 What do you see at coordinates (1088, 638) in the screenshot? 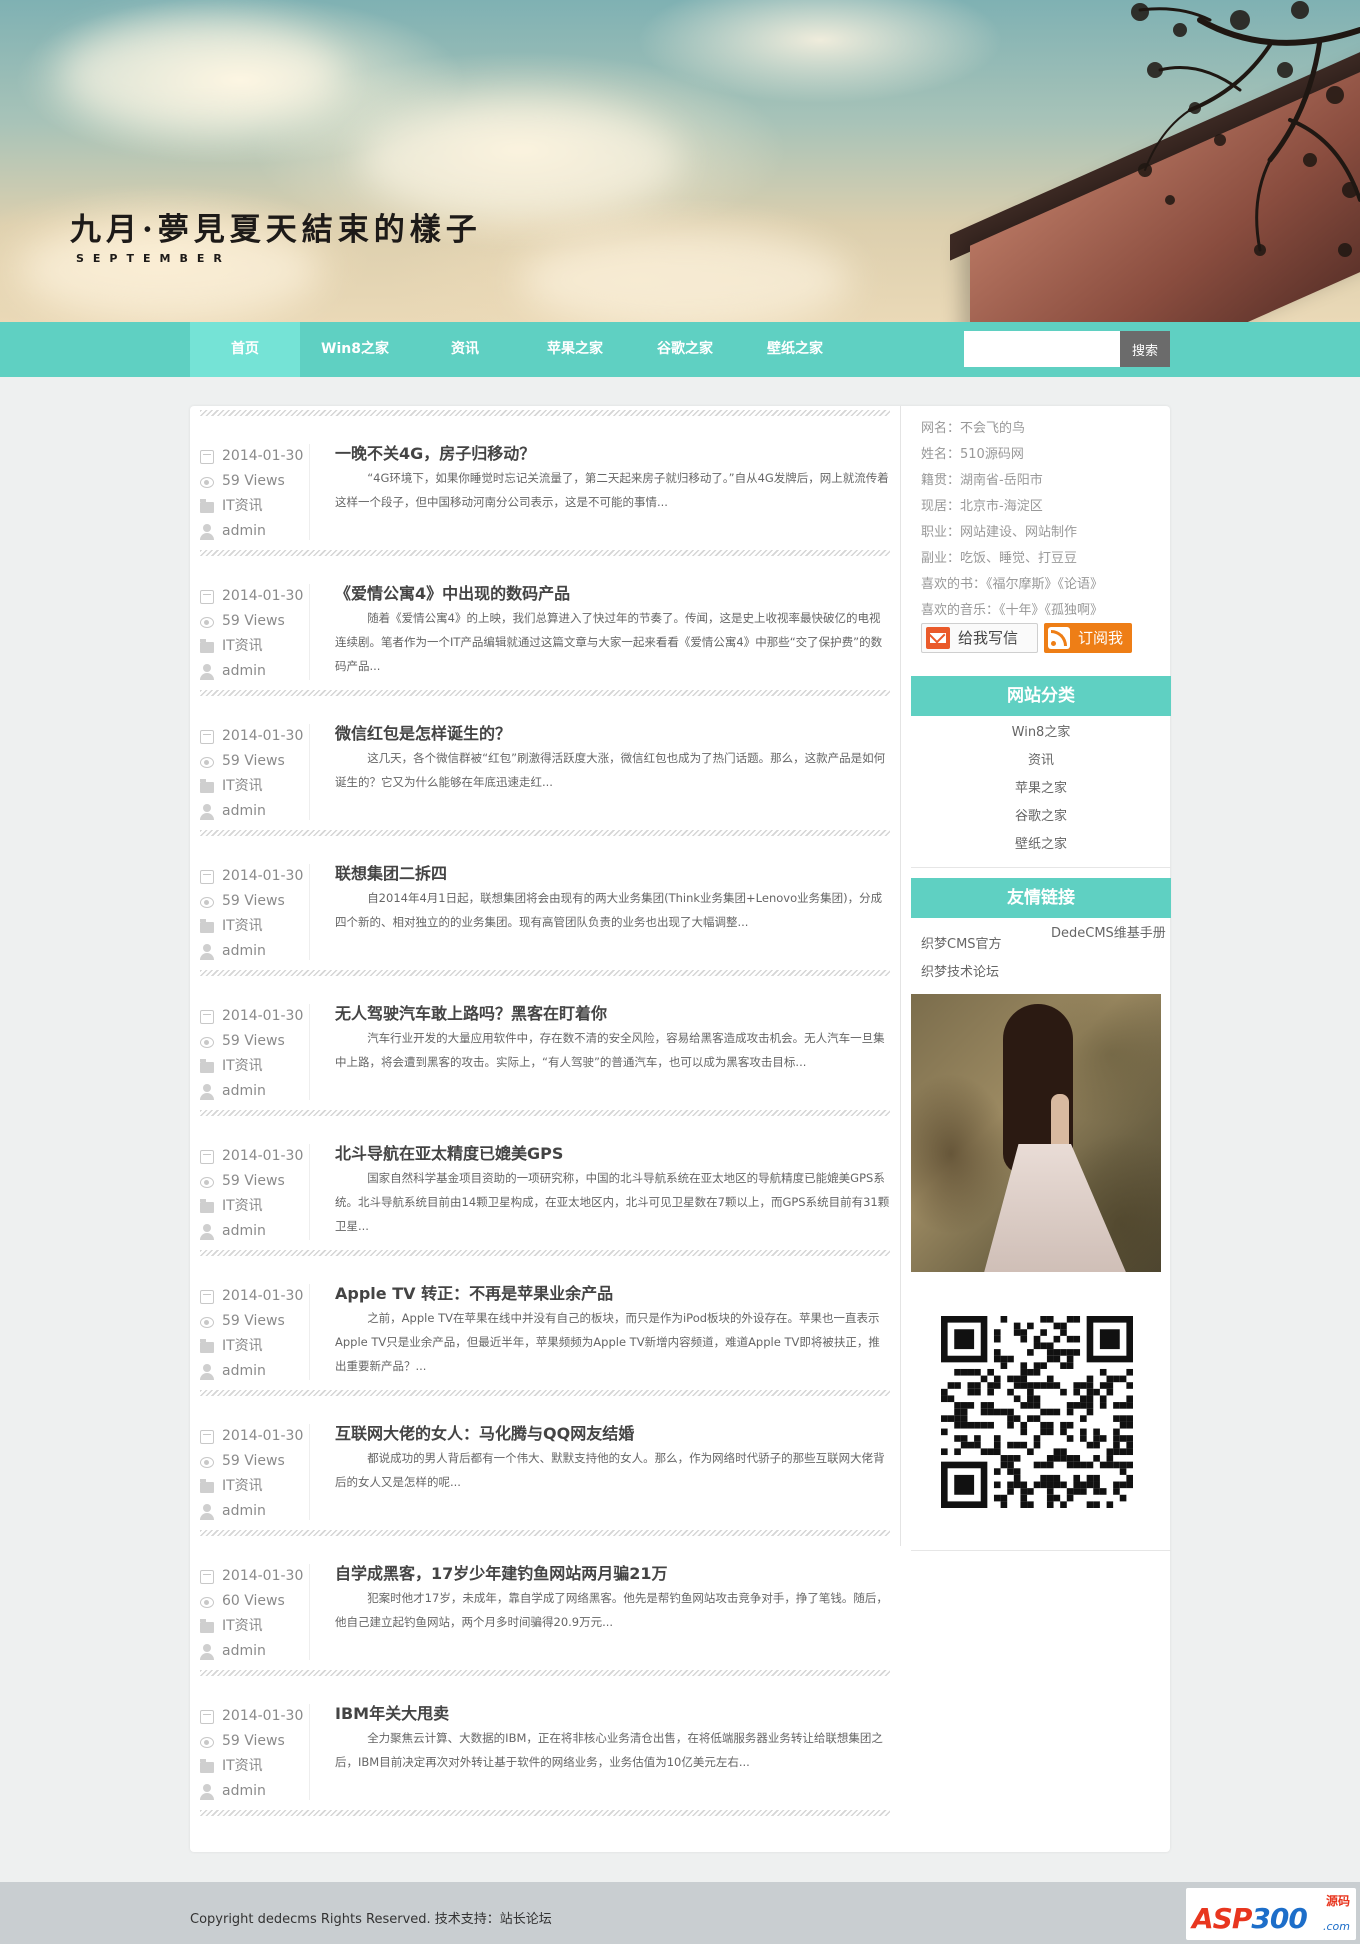
I see `subscribe-button: 订阅我` at bounding box center [1088, 638].